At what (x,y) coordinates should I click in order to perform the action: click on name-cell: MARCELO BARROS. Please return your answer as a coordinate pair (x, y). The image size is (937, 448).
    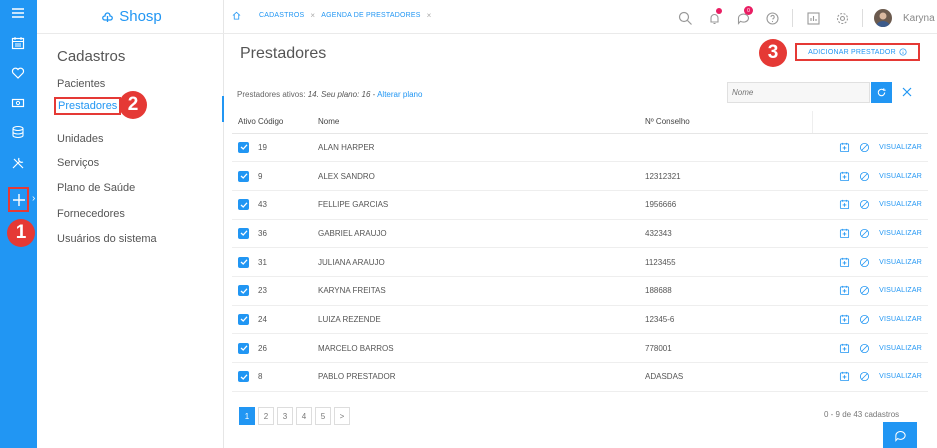
    Looking at the image, I should click on (481, 348).